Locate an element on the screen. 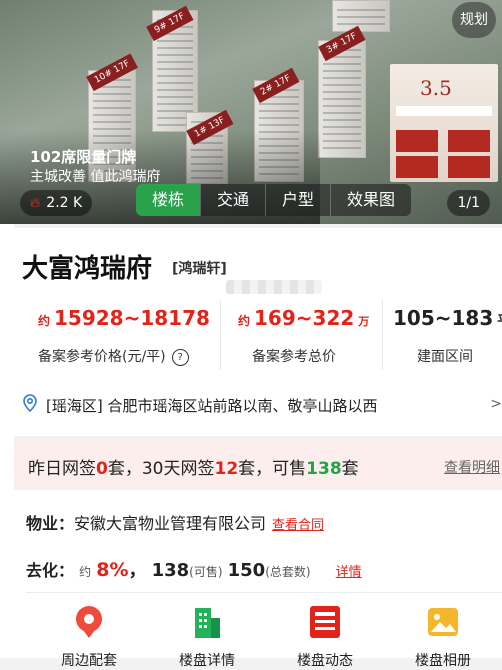  signed-30-days: 12 is located at coordinates (226, 469).